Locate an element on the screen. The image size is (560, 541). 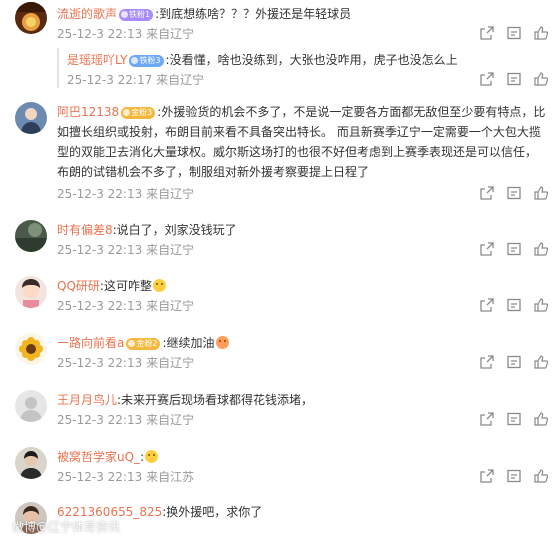
comment-text: :这可咋整 is located at coordinates (125, 286).